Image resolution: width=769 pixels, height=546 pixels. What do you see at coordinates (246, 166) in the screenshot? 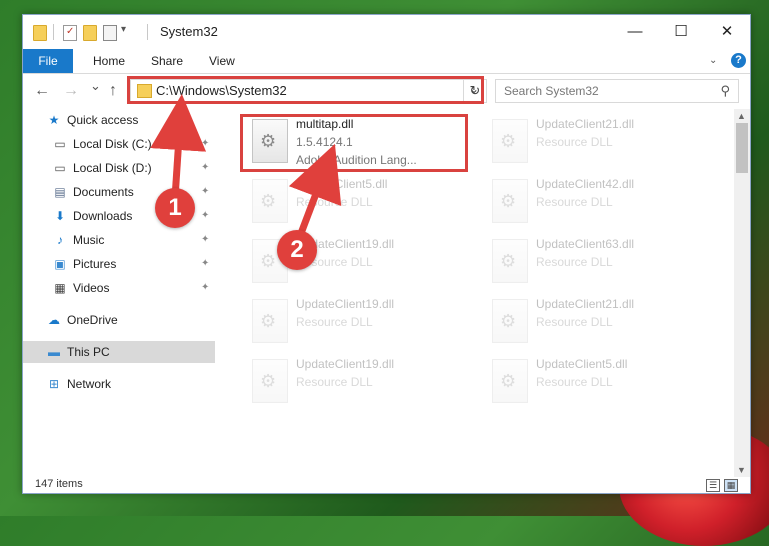
I see `annotation-arrows` at bounding box center [246, 166].